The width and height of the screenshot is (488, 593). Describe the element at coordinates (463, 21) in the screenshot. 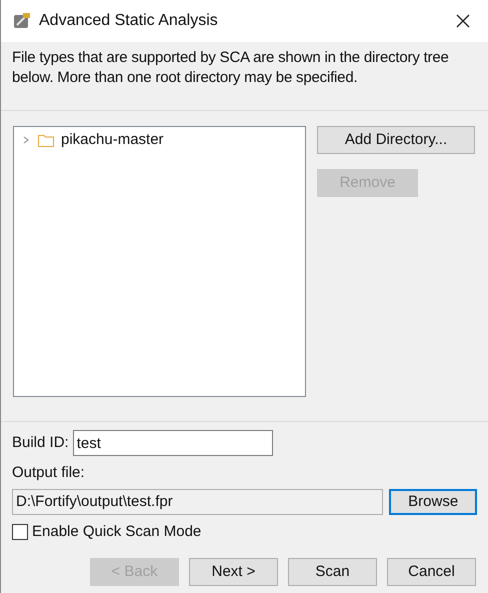

I see `close-icon` at that location.